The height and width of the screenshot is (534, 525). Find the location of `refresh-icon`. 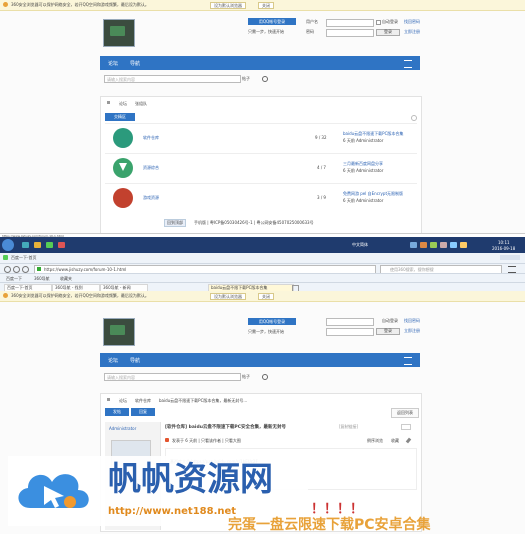

refresh-icon is located at coordinates (25, 269).